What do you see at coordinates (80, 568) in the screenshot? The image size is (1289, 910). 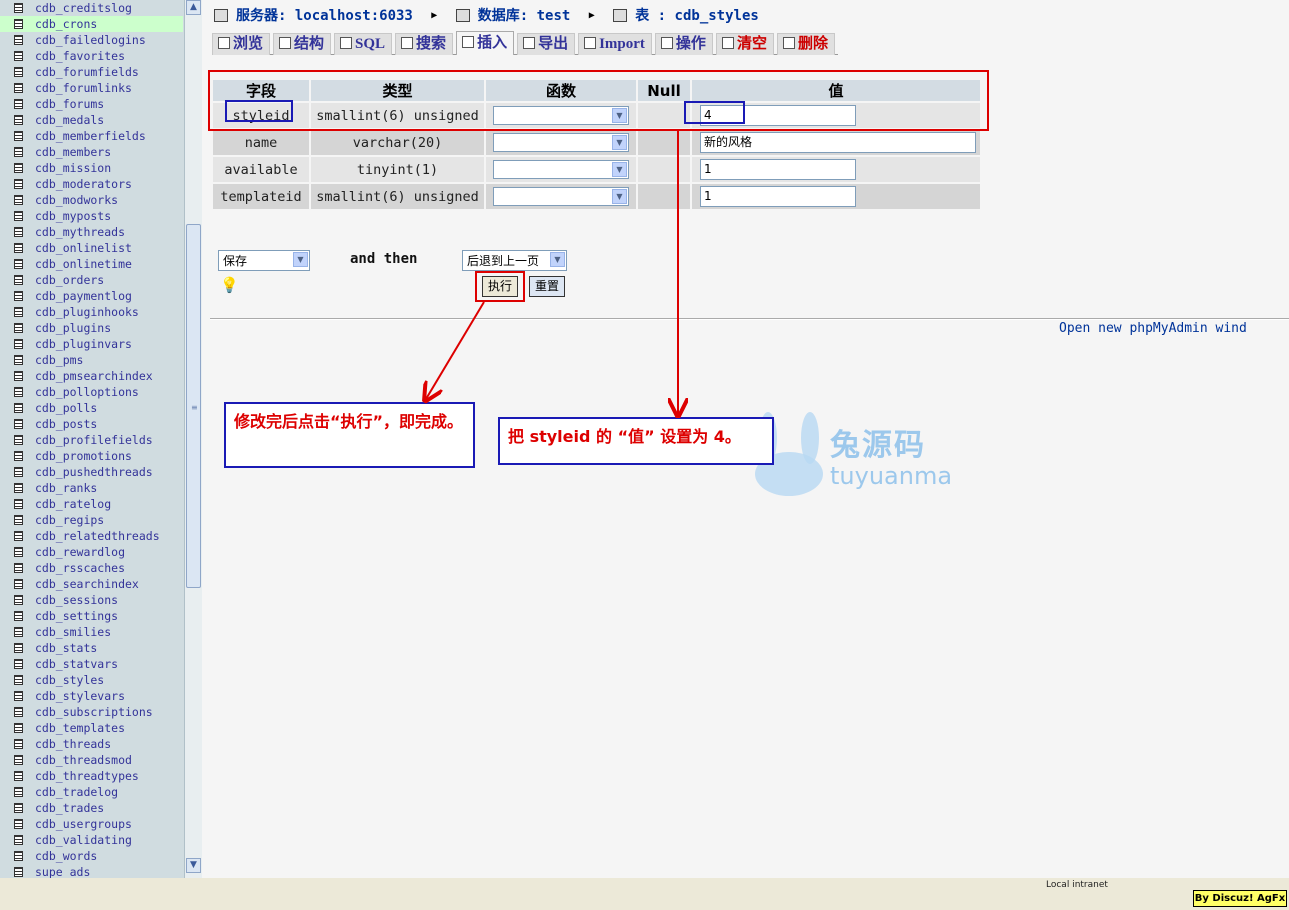 I see `sidebar-table-label: cdb_rsscaches` at bounding box center [80, 568].